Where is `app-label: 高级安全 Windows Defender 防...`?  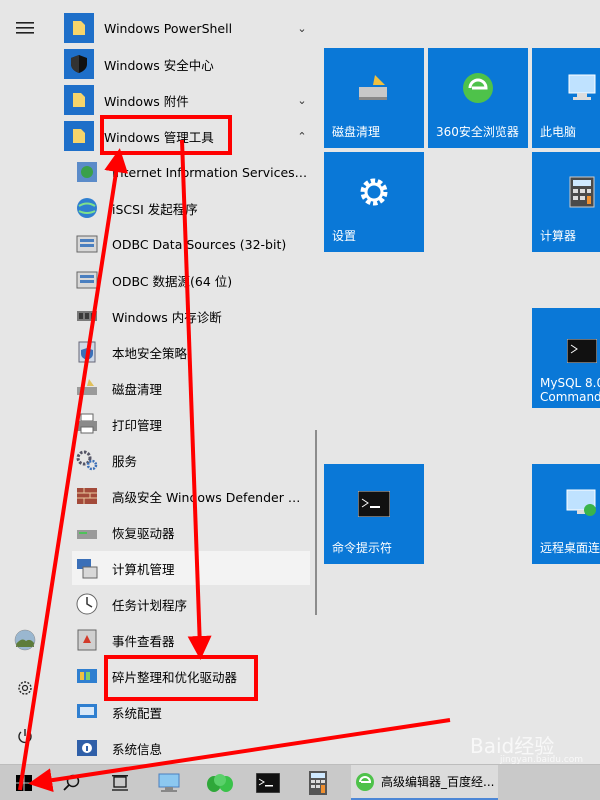 app-label: 高级安全 Windows Defender 防... is located at coordinates (211, 497).